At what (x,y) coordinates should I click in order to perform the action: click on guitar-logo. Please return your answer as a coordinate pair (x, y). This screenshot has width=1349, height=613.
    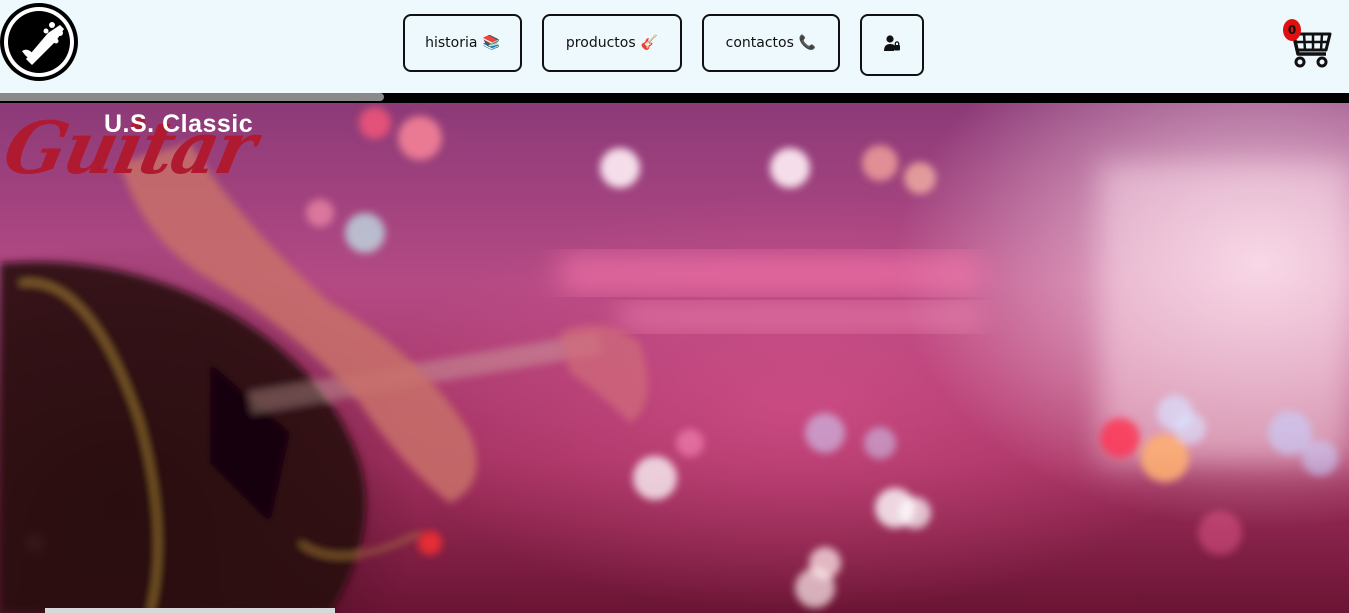
    Looking at the image, I should click on (39, 42).